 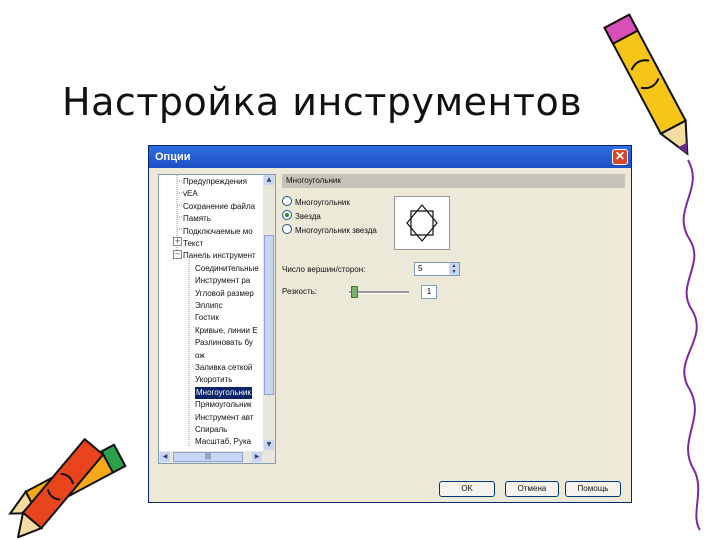 I want to click on expand-box: +, so click(x=177, y=241).